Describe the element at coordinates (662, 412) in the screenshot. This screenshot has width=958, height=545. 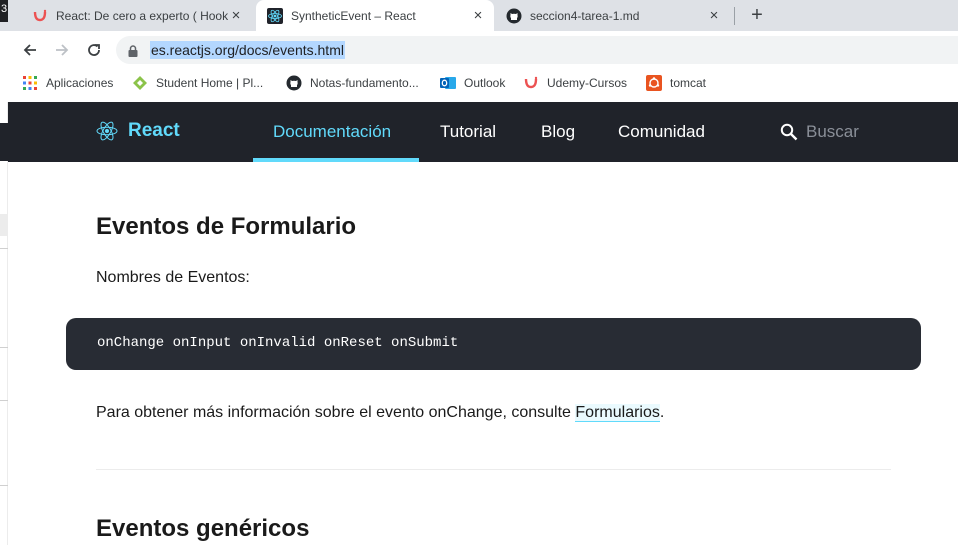
I see `info-period: .` at that location.